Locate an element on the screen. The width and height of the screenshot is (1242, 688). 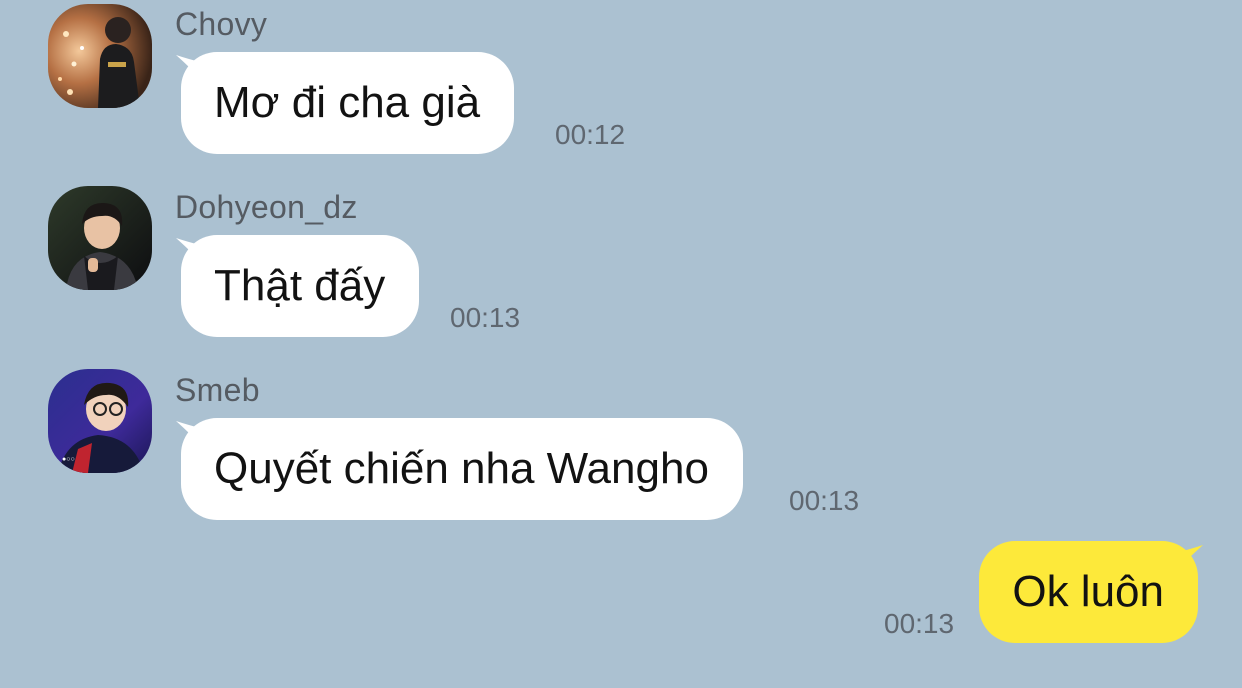
message-bubble: Quyết chiến nha Wangho is located at coordinates (462, 469).